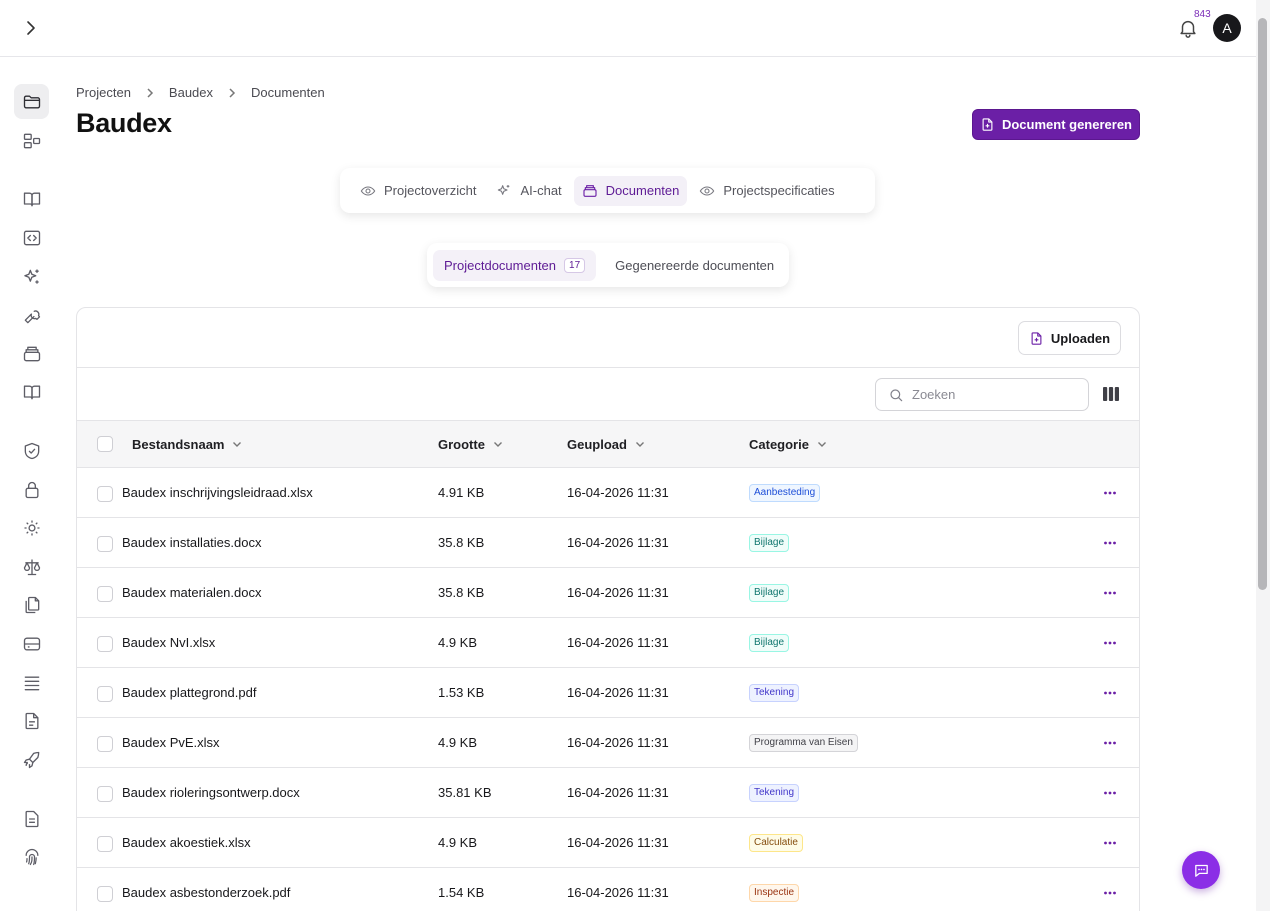  Describe the element at coordinates (211, 792) in the screenshot. I see `file-name-cell: Baudex rioleringsontwerp.docx` at that location.